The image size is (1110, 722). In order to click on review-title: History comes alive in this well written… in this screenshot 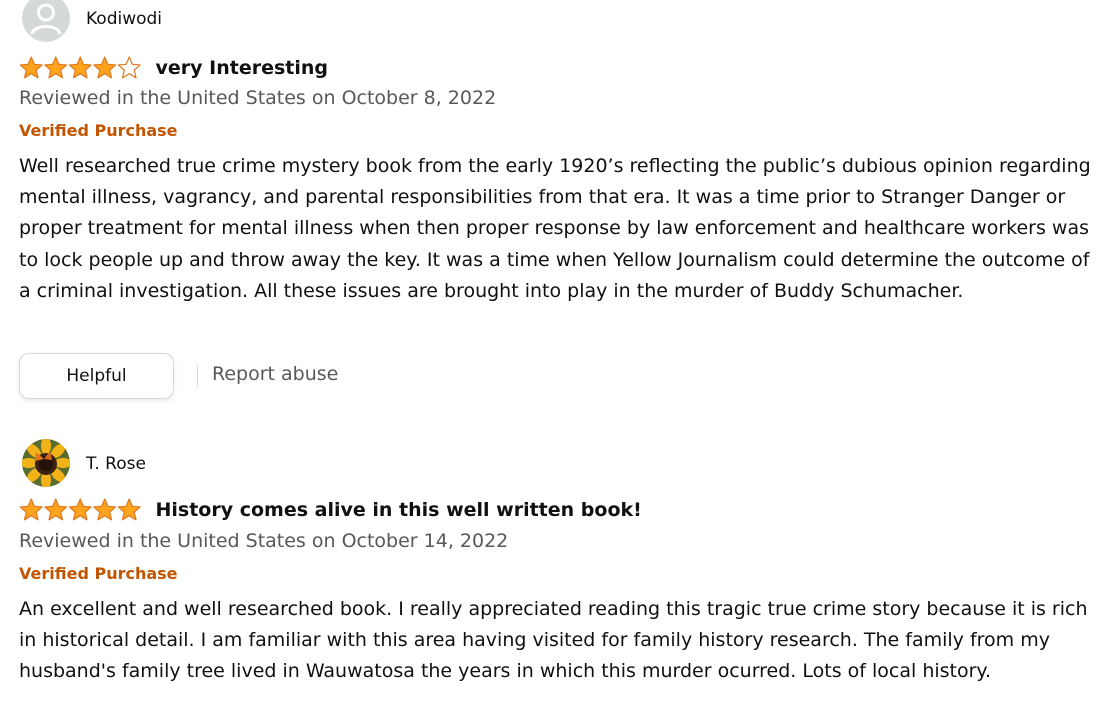, I will do `click(399, 510)`.